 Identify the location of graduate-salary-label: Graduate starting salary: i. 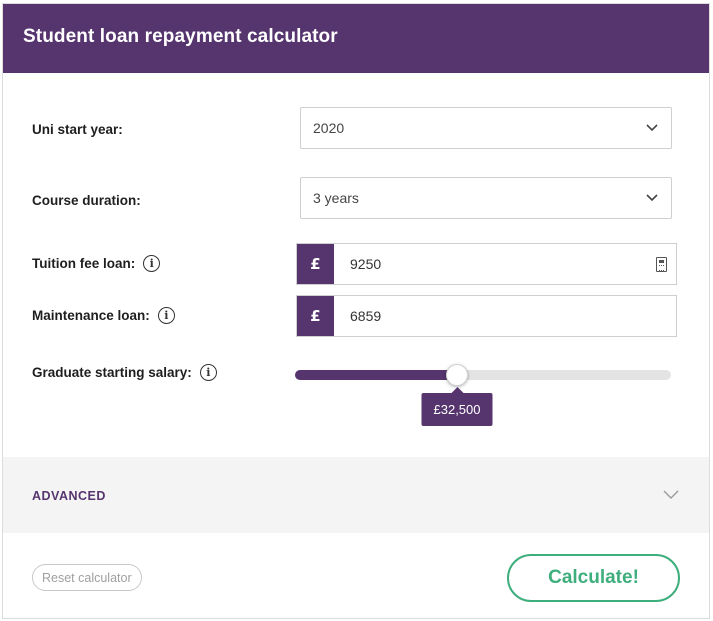
(124, 372).